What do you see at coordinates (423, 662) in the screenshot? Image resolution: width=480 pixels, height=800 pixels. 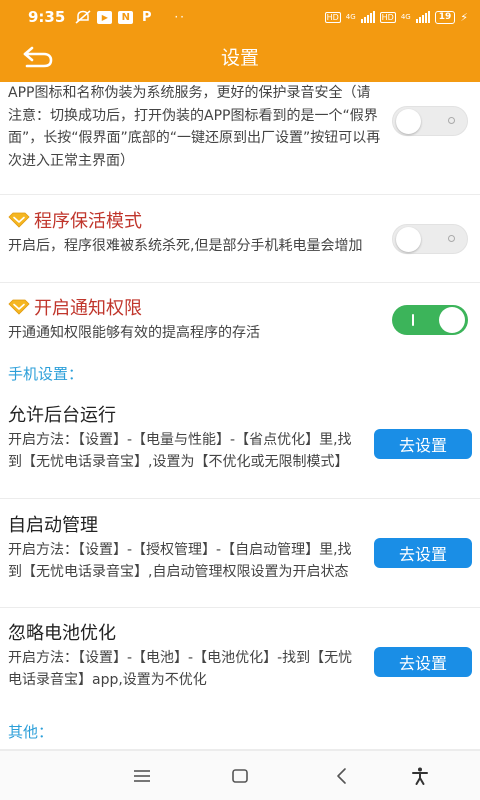 I see `battery-opt-button: 去设置` at bounding box center [423, 662].